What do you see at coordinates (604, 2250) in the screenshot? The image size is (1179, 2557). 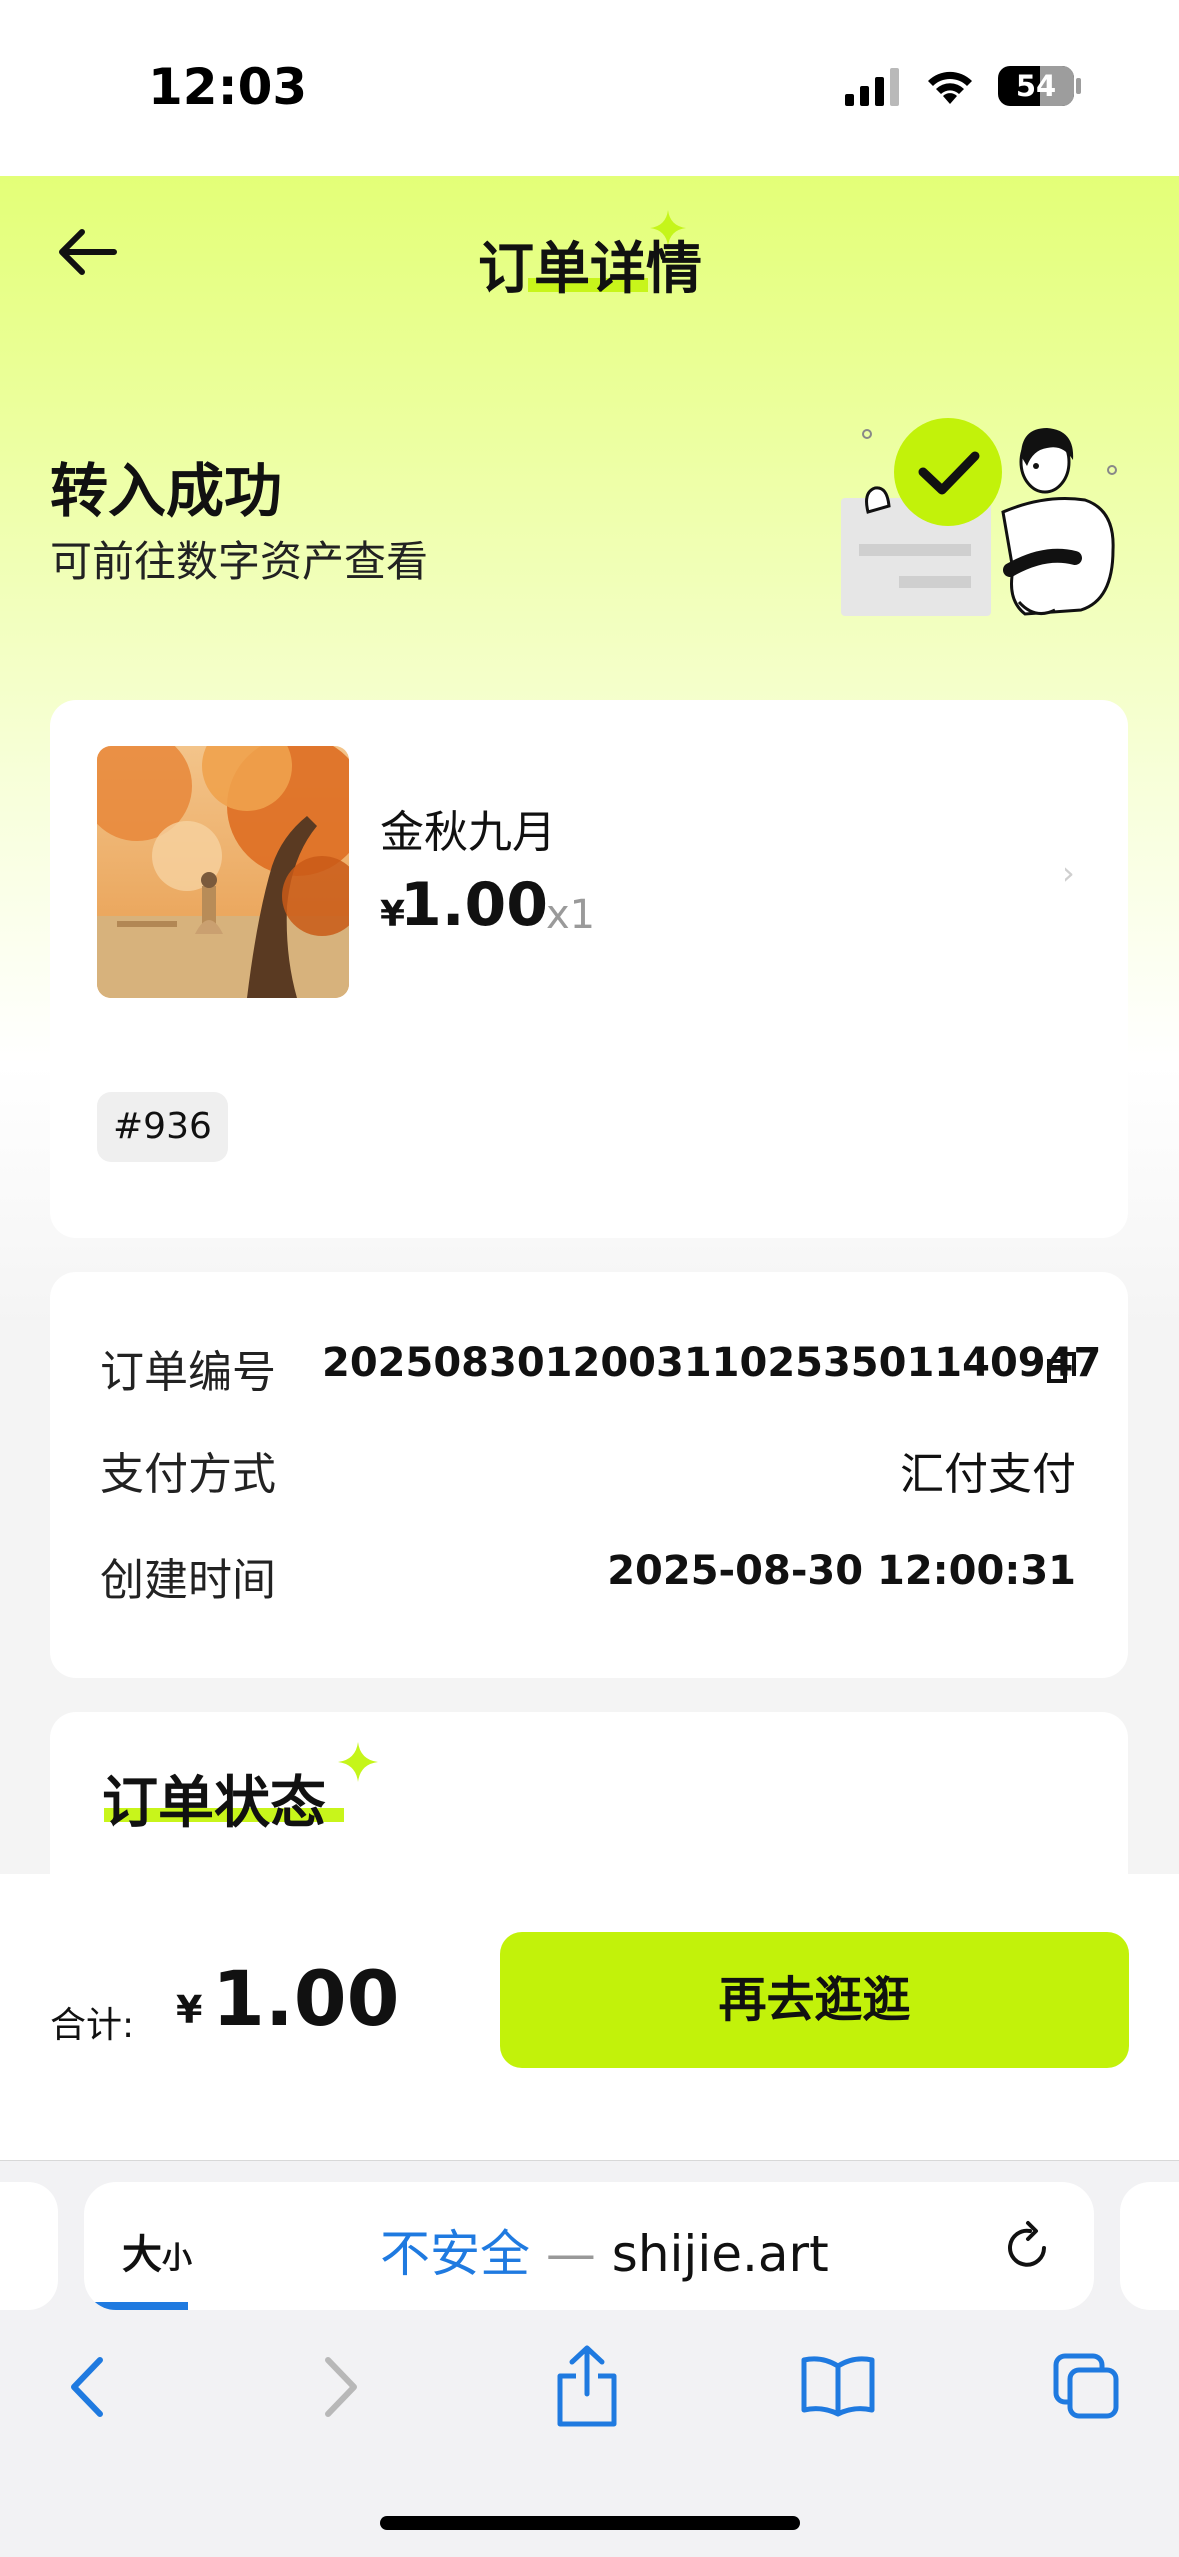 I see `url-display: 不安全 — shijie.art` at bounding box center [604, 2250].